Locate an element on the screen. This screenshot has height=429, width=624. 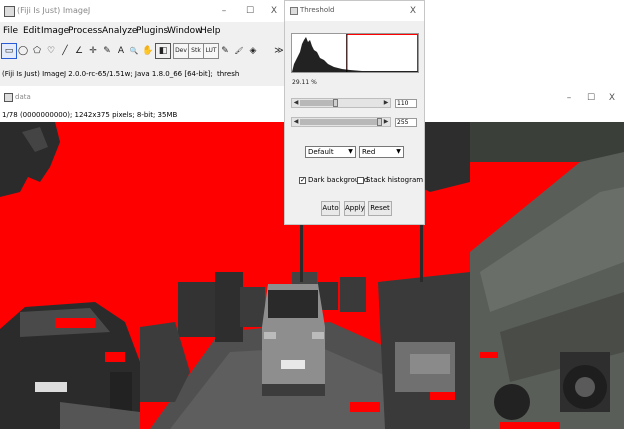
threshold-range-highlight is located at coordinates (382, 53).